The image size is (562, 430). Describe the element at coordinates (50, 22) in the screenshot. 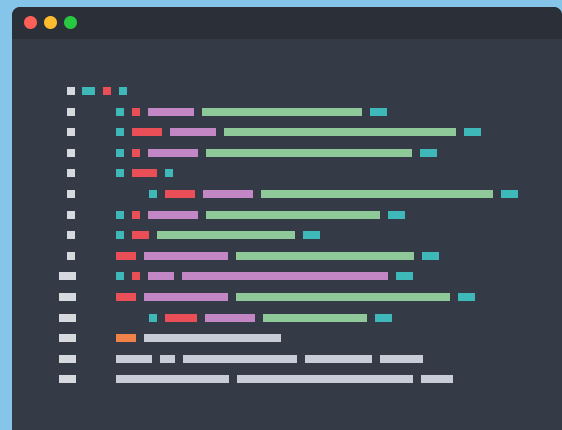

I see `minimize-button` at that location.